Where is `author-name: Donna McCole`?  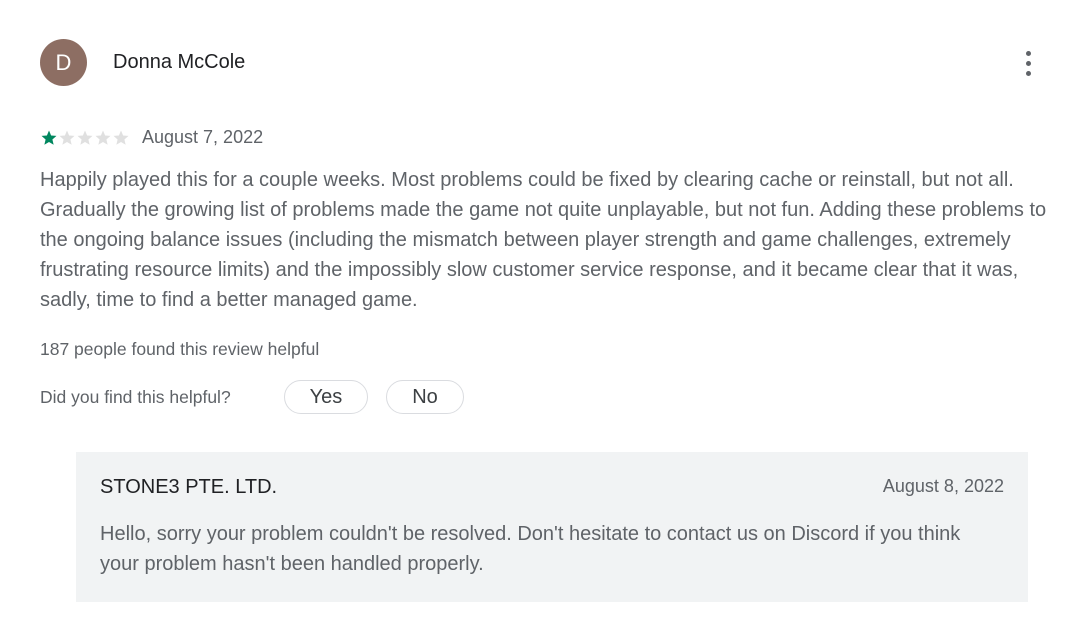
author-name: Donna McCole is located at coordinates (179, 62).